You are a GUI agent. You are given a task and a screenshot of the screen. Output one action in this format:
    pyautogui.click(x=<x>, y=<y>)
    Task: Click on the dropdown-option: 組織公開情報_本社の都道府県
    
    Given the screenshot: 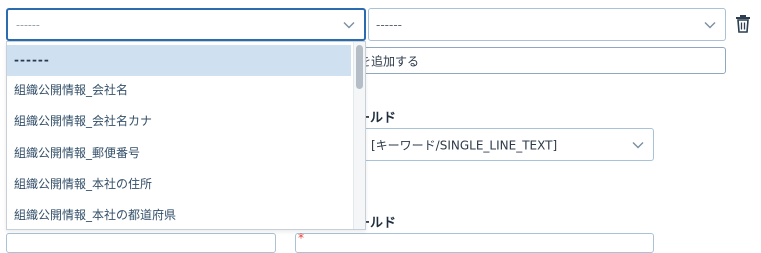 What is the action you would take?
    pyautogui.click(x=179, y=214)
    